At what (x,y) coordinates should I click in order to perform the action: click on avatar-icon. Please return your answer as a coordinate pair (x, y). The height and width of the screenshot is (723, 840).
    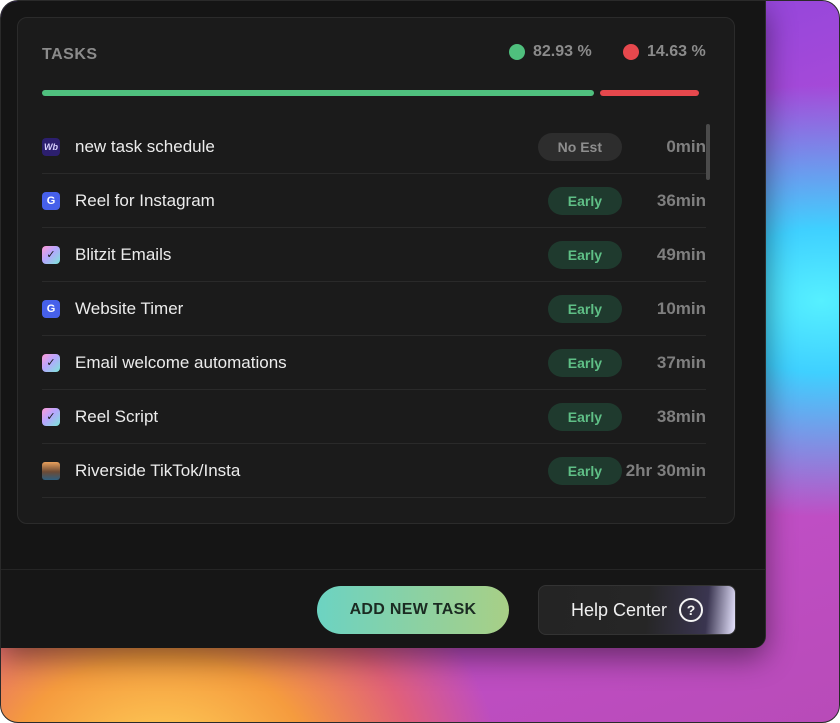
    Looking at the image, I should click on (51, 470).